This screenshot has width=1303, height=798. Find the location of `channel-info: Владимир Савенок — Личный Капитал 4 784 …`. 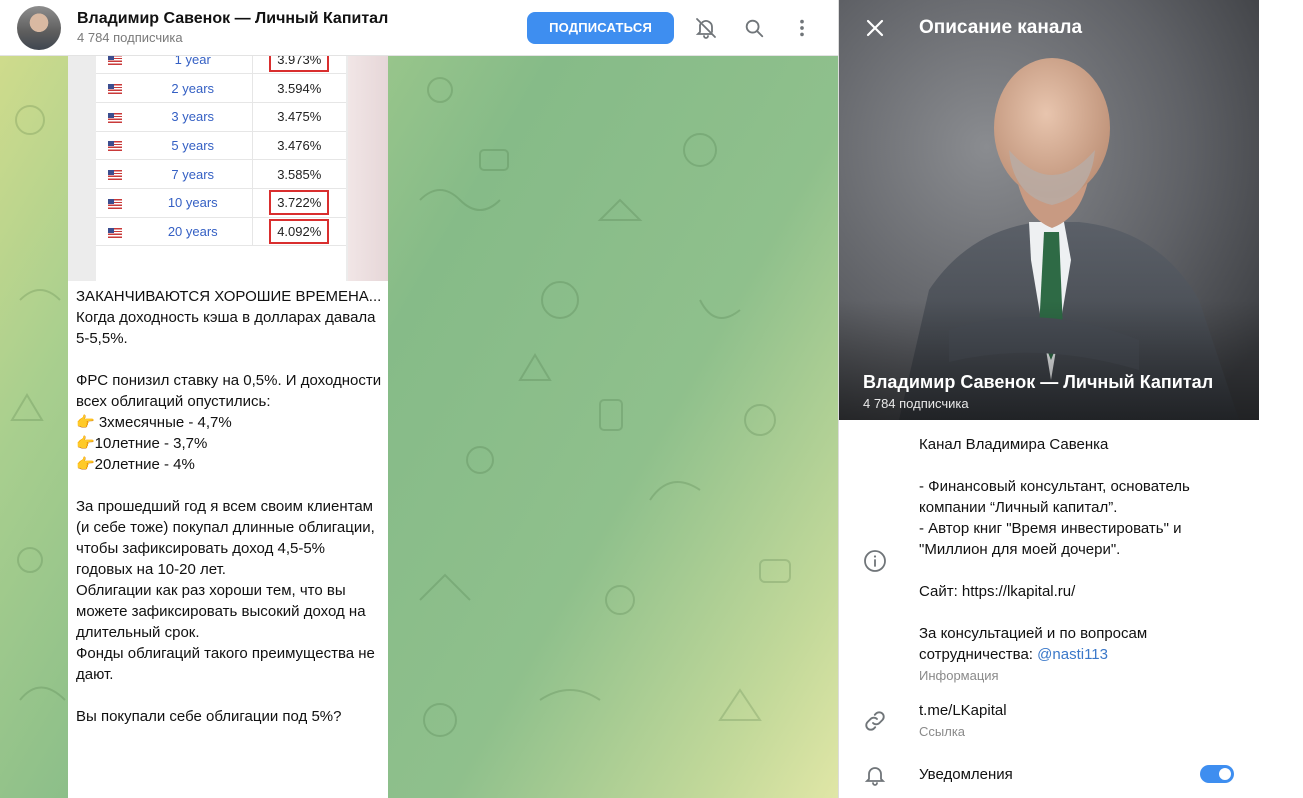

channel-info: Владимир Савенок — Личный Капитал 4 784 … is located at coordinates (302, 27).